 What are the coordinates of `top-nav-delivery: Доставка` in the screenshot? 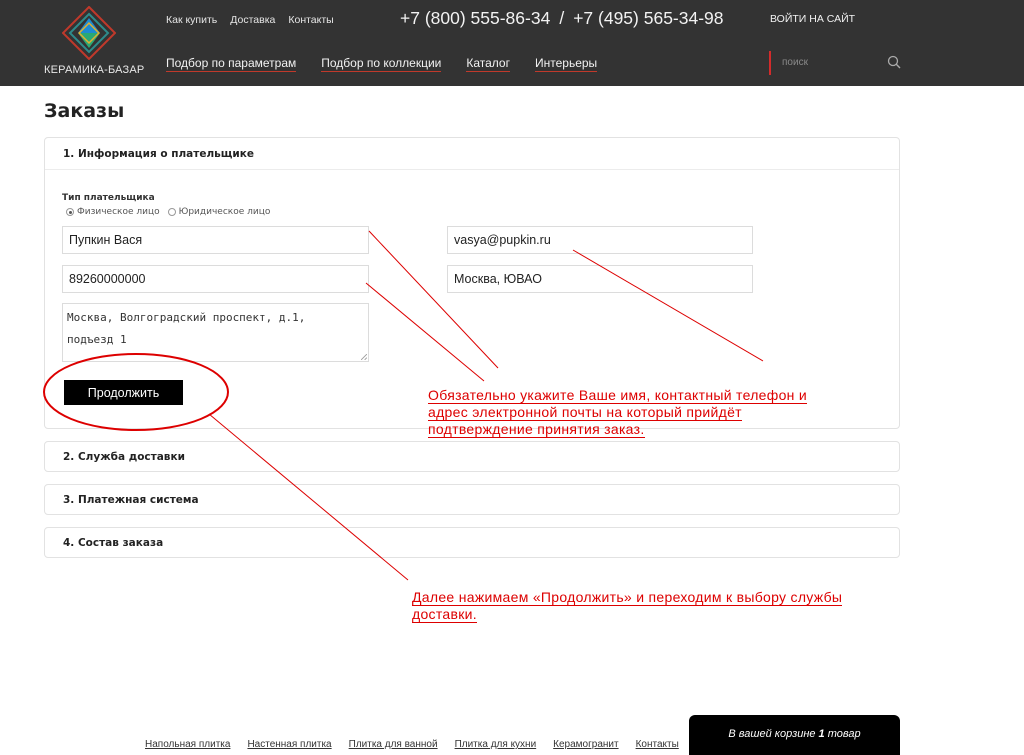 It's located at (252, 20).